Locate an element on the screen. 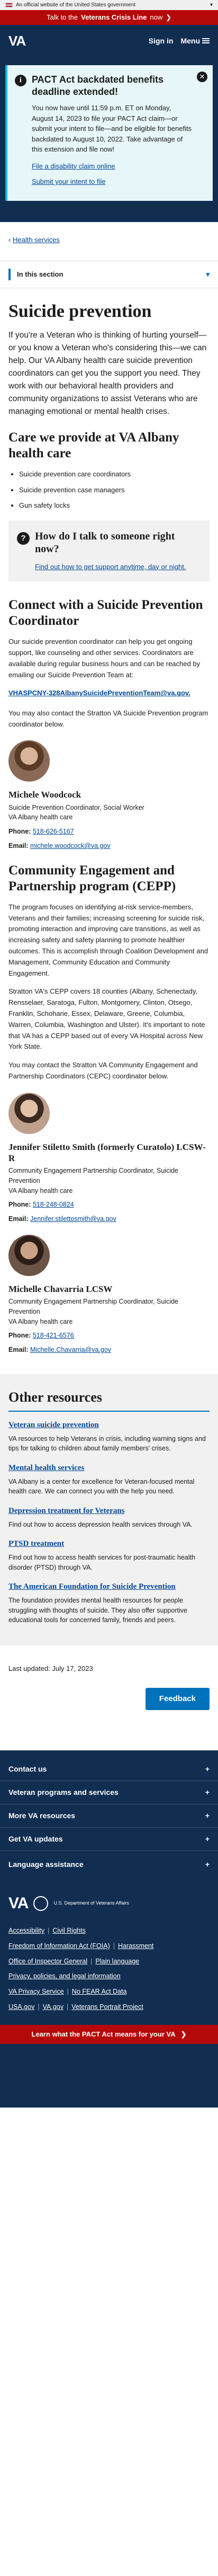 This screenshot has width=218, height=2576. resource-link: Veteran suicide prevention is located at coordinates (109, 1425).